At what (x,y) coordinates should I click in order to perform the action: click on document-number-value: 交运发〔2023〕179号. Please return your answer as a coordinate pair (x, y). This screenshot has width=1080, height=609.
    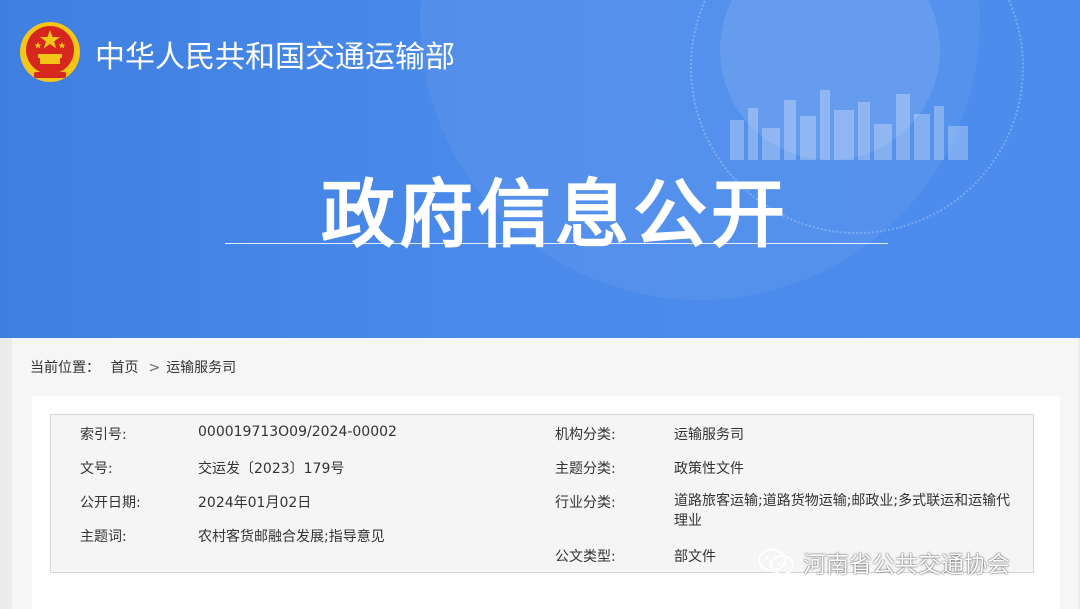
    Looking at the image, I should click on (271, 469).